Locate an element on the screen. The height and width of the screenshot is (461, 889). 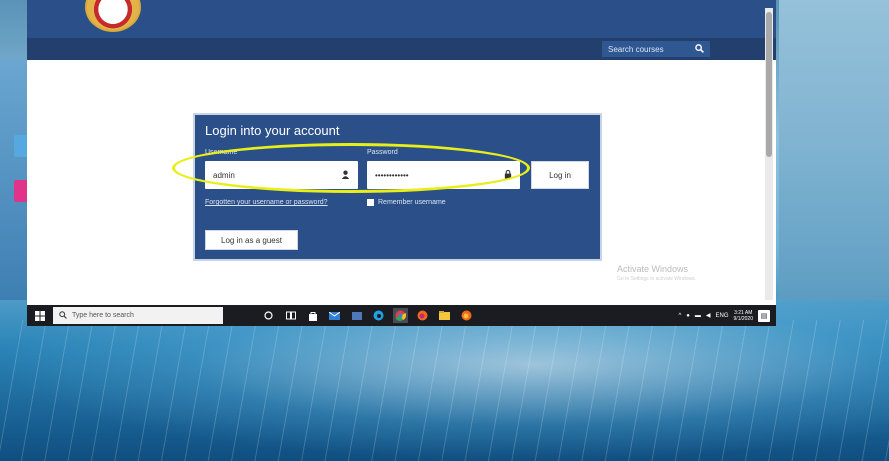
start-button is located at coordinates (40, 315).